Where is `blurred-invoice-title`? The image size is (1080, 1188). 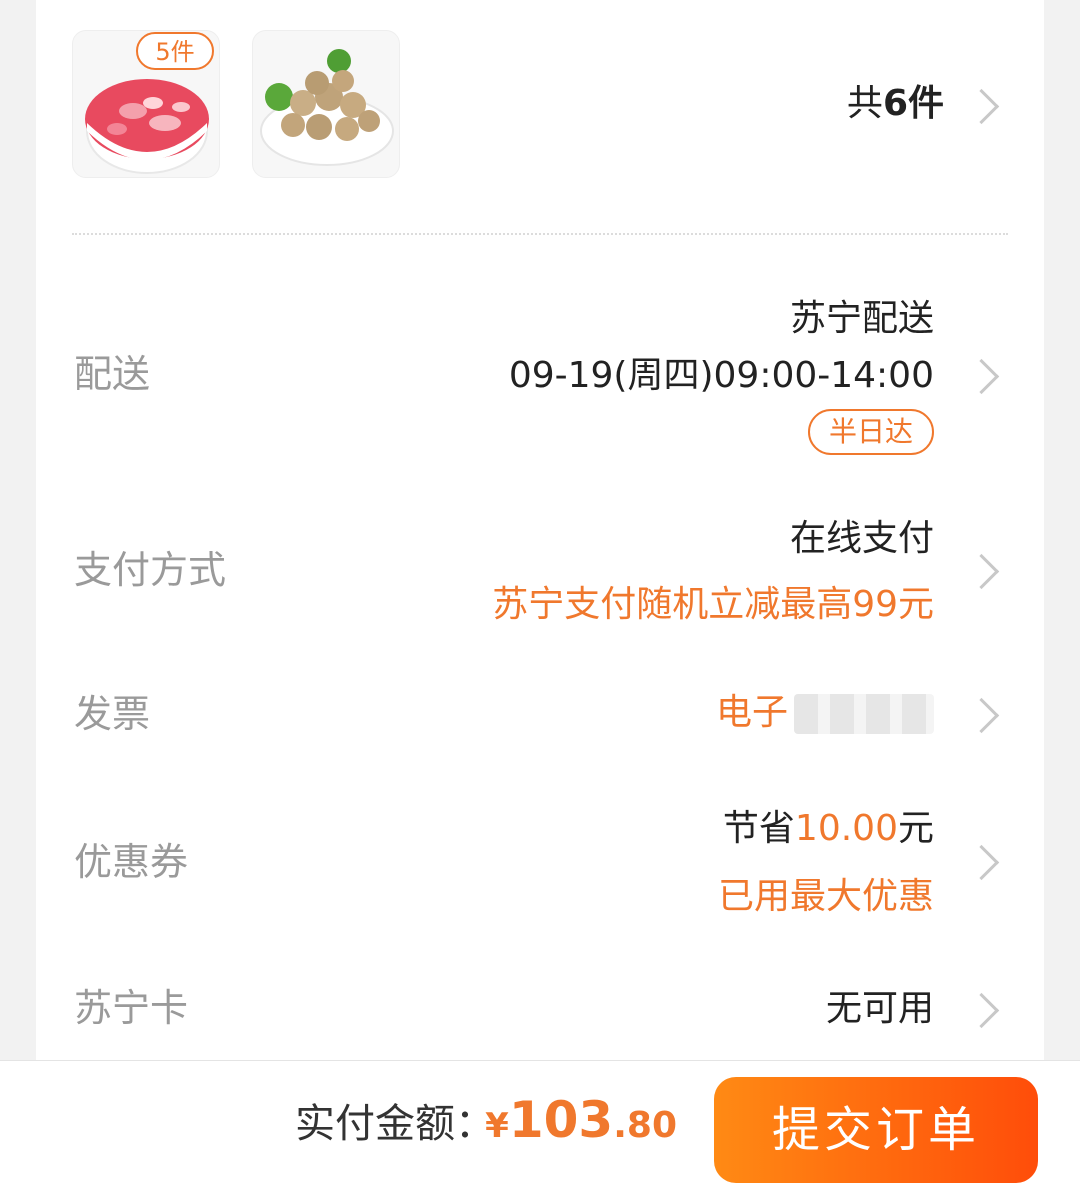
blurred-invoice-title is located at coordinates (864, 714).